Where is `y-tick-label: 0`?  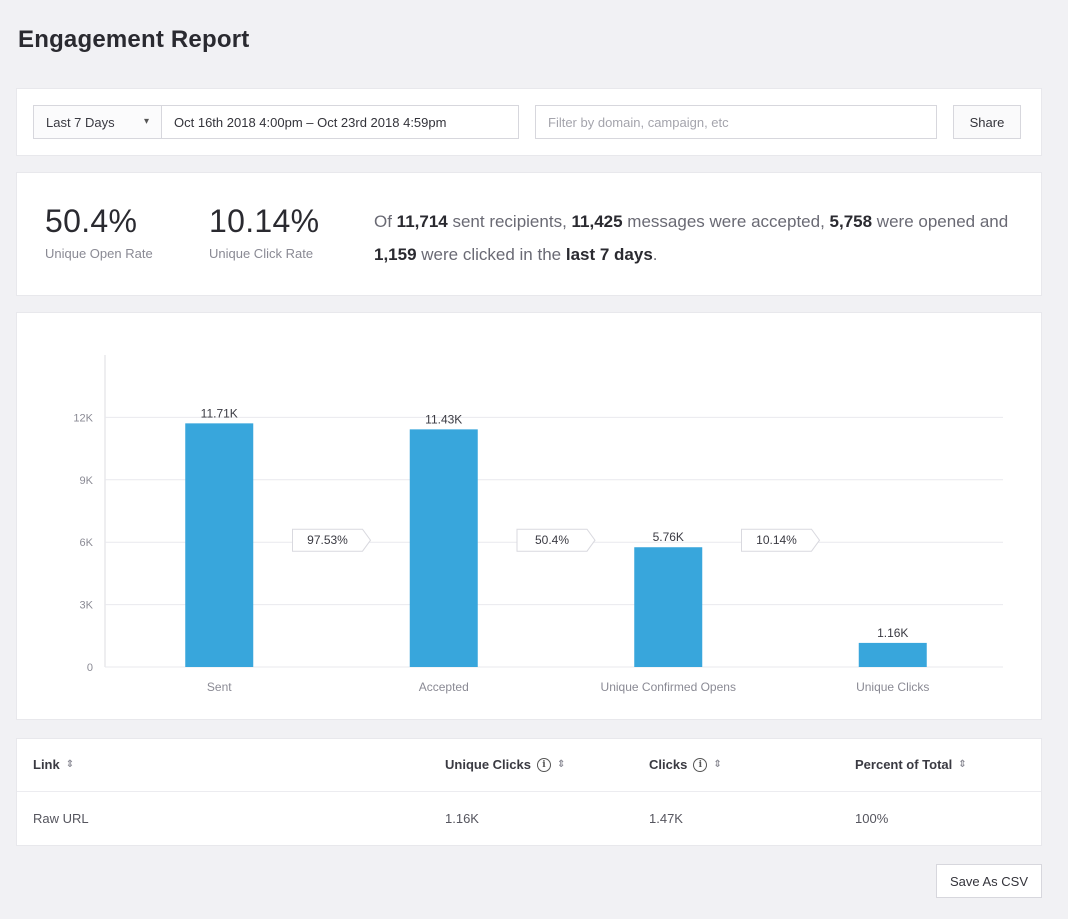
y-tick-label: 0 is located at coordinates (90, 668).